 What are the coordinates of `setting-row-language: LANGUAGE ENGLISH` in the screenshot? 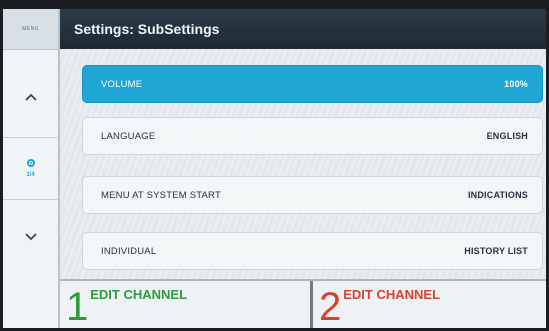 It's located at (312, 136).